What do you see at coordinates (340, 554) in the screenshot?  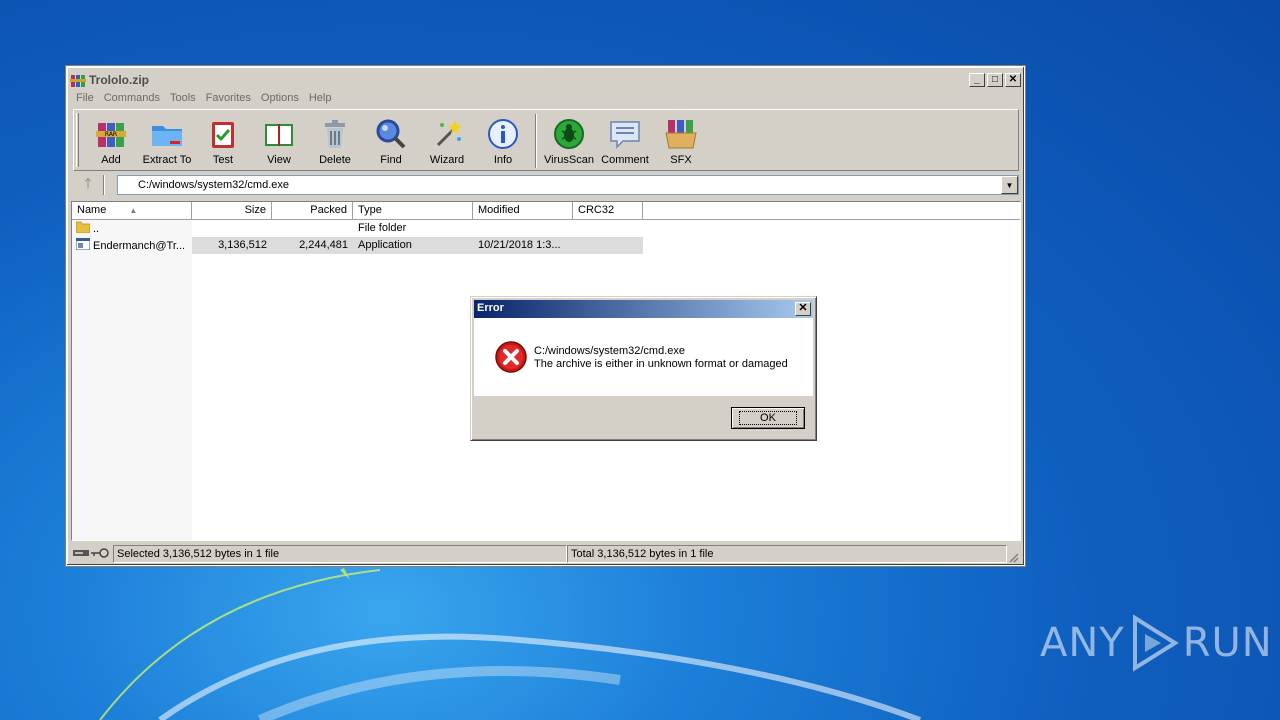 I see `status-selected: Selected 3,136,512 bytes in 1 file` at bounding box center [340, 554].